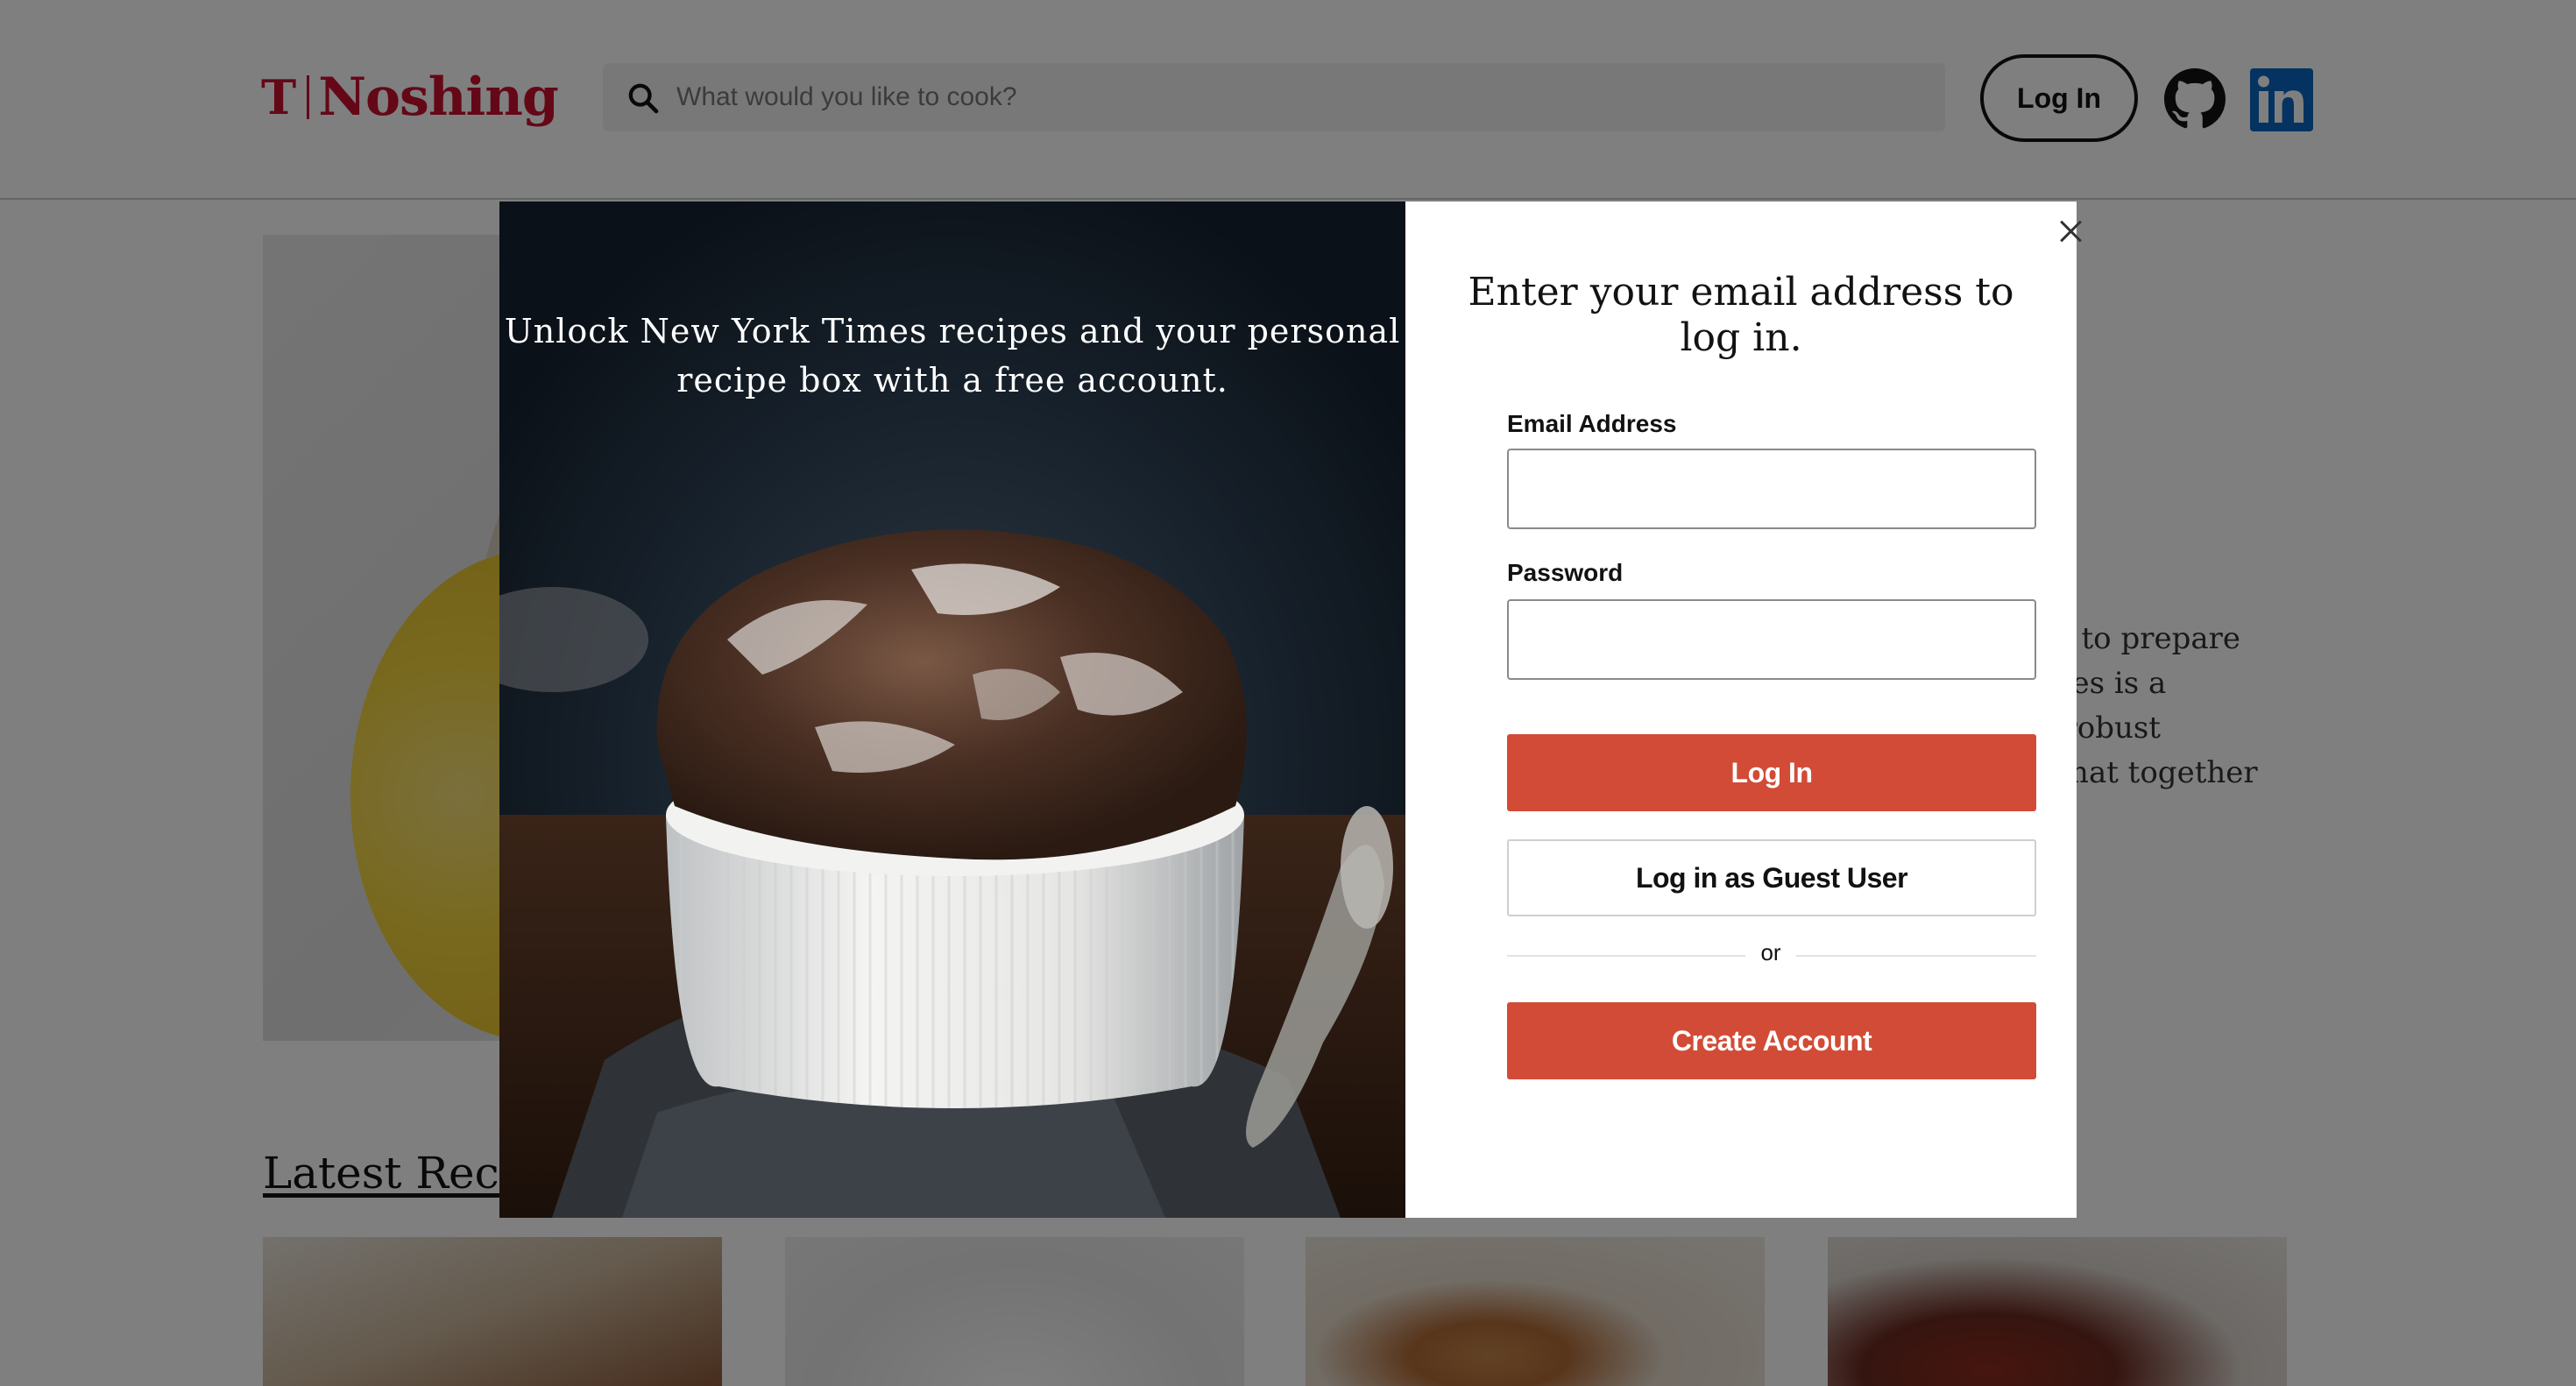 This screenshot has height=1386, width=2576. What do you see at coordinates (2071, 231) in the screenshot?
I see `close-icon` at bounding box center [2071, 231].